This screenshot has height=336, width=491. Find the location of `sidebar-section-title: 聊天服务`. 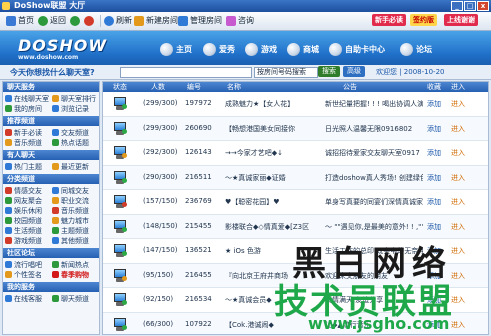

sidebar-section-title: 聊天服务 is located at coordinates (51, 87).